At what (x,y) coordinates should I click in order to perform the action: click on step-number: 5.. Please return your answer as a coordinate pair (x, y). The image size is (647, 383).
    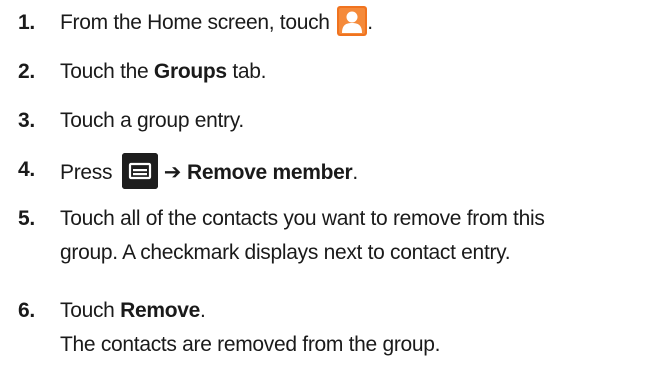
    Looking at the image, I should click on (26, 218).